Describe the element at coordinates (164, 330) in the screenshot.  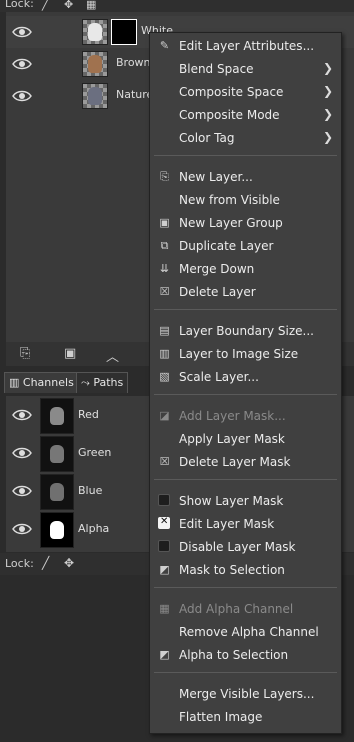
I see `layer-boundary-icon: ▤` at that location.